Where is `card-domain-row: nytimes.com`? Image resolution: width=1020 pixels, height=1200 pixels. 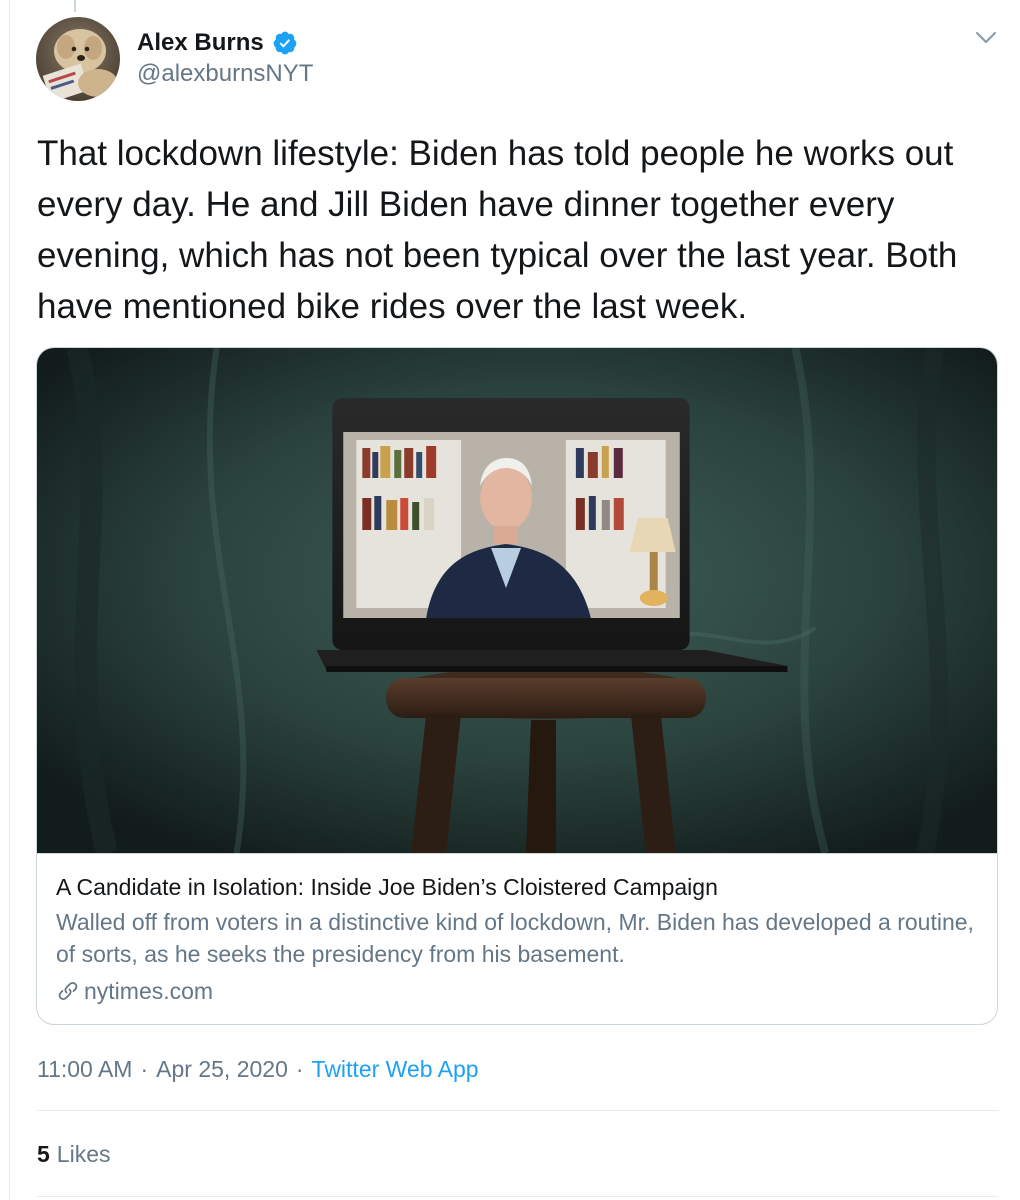
card-domain-row: nytimes.com is located at coordinates (134, 991).